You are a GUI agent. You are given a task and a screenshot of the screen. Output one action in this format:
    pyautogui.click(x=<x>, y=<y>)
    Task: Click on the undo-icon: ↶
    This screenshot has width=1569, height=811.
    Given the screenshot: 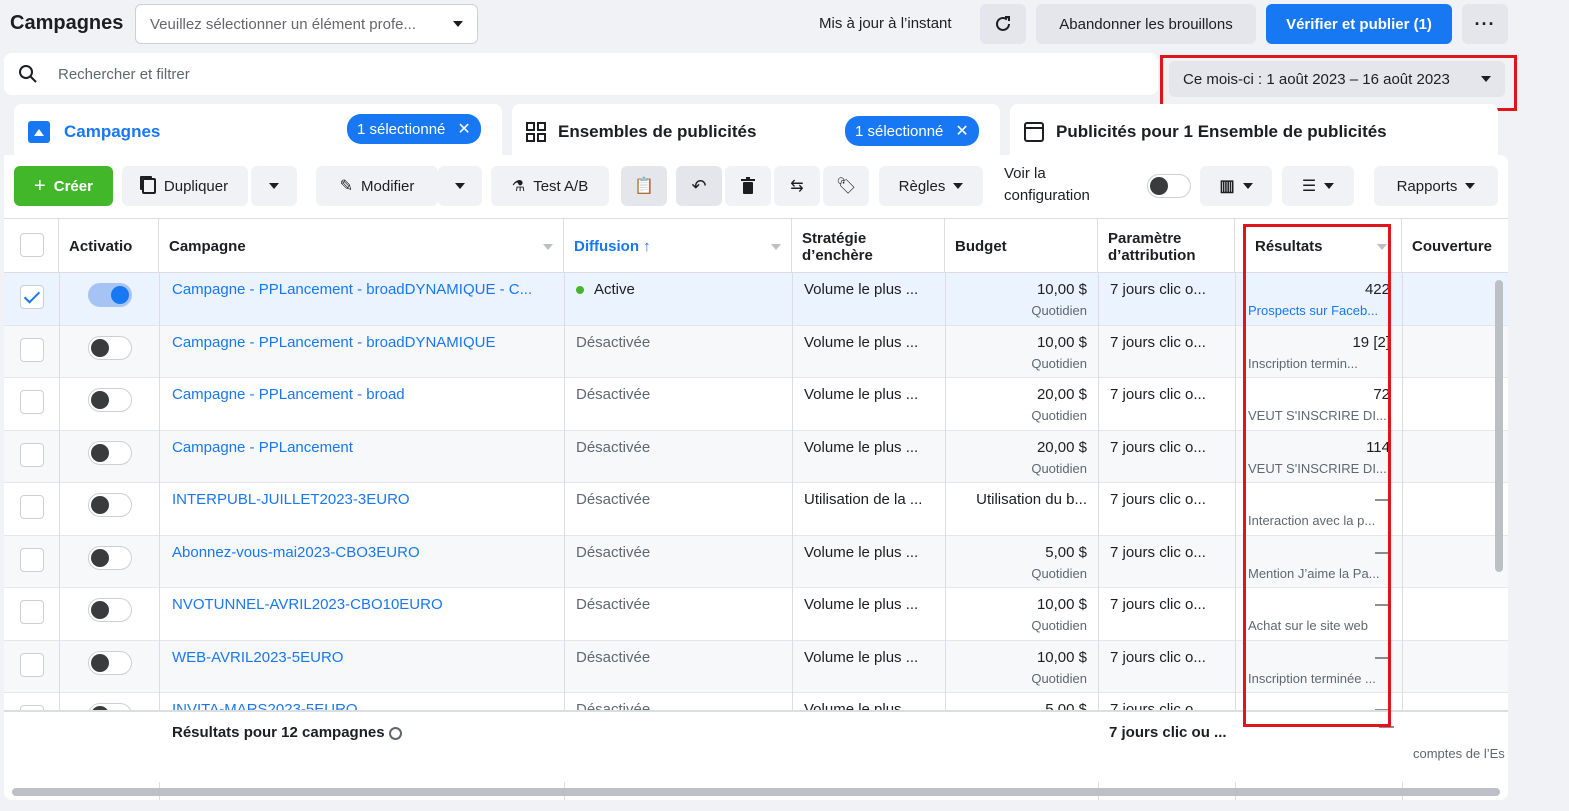 What is the action you would take?
    pyautogui.click(x=699, y=185)
    